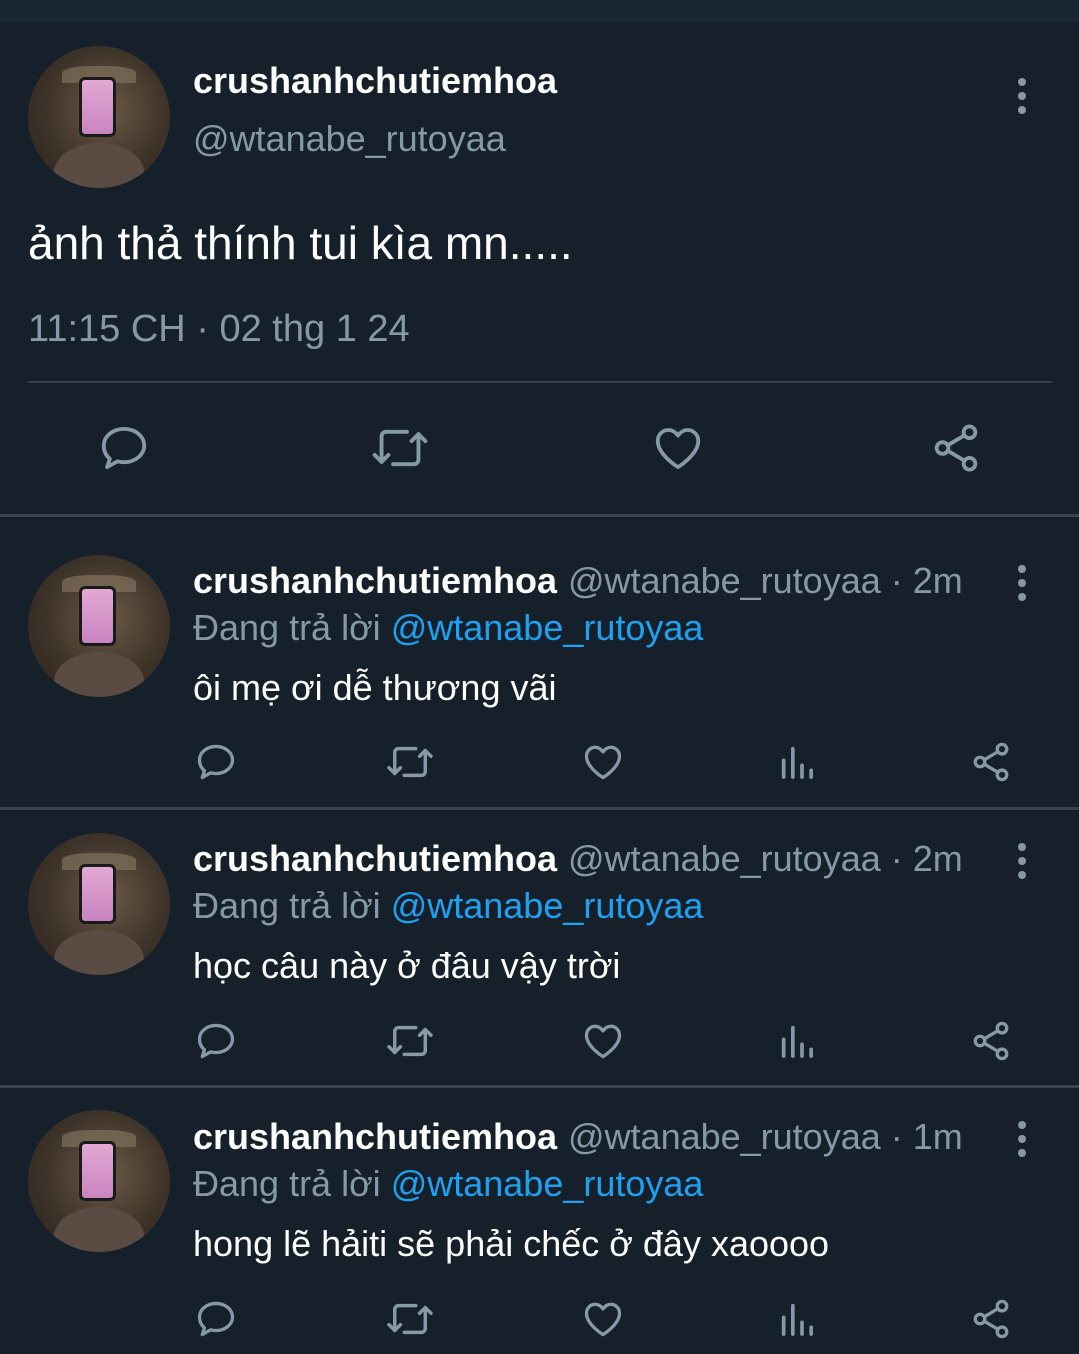 The height and width of the screenshot is (1354, 1079). Describe the element at coordinates (219, 329) in the screenshot. I see `tweet-timestamp: 11:15 CH · 02 thg 1 24` at that location.